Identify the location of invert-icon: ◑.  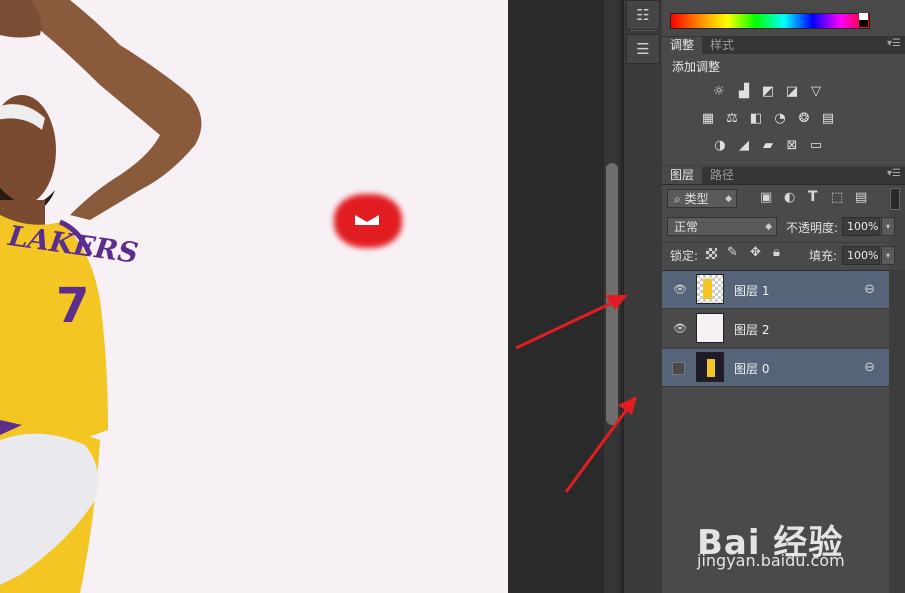
(720, 145).